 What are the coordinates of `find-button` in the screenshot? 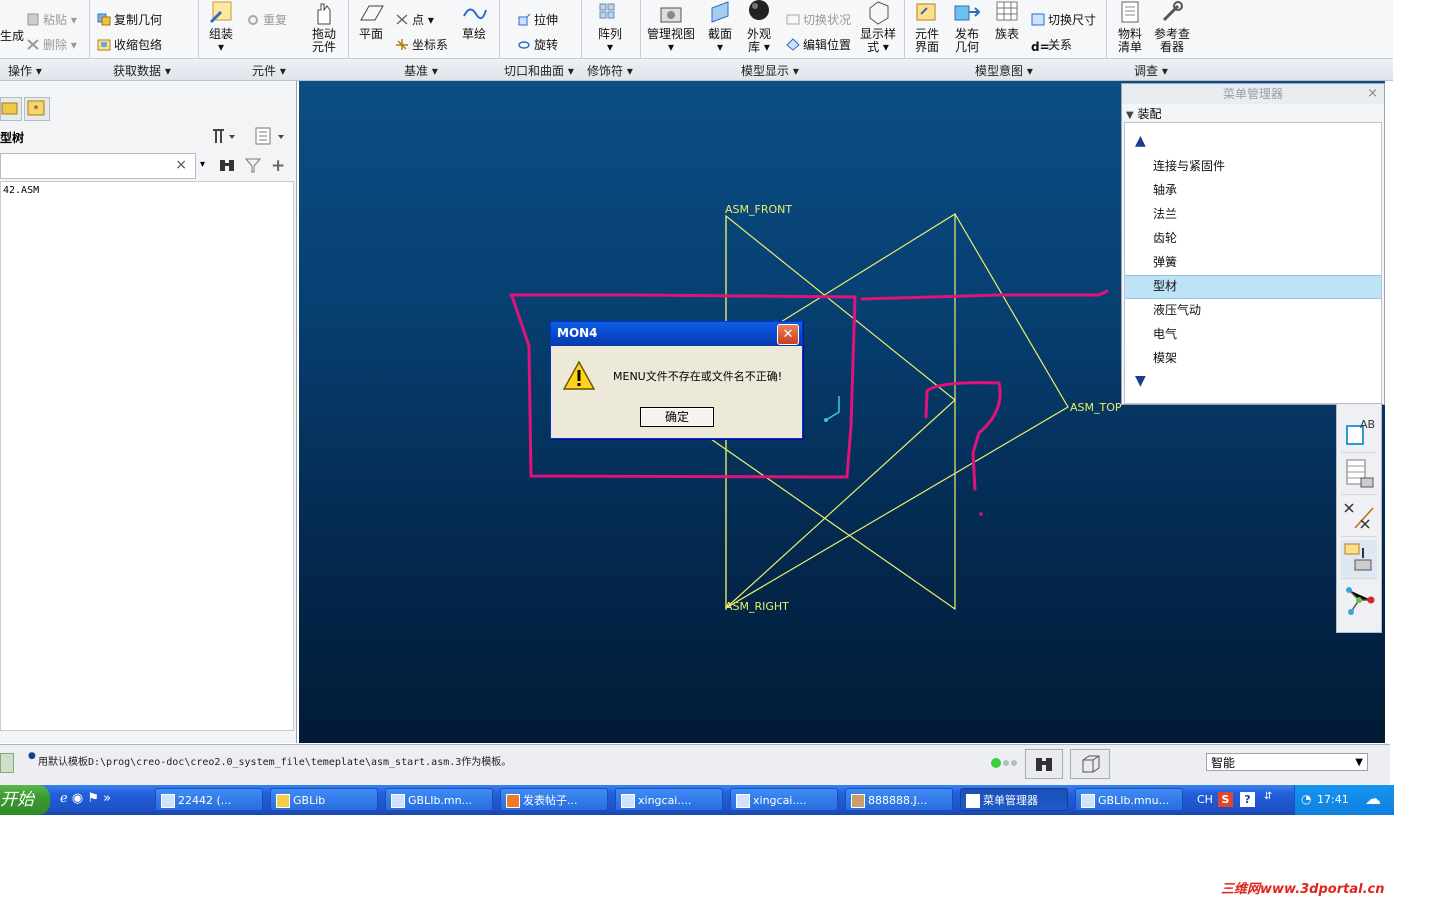 It's located at (227, 166).